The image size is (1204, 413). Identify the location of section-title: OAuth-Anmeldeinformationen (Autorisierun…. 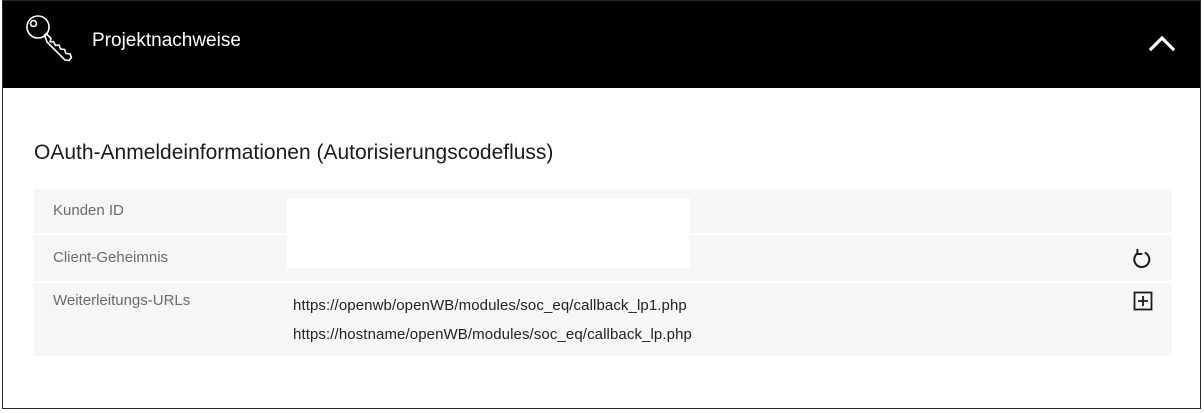
(294, 152).